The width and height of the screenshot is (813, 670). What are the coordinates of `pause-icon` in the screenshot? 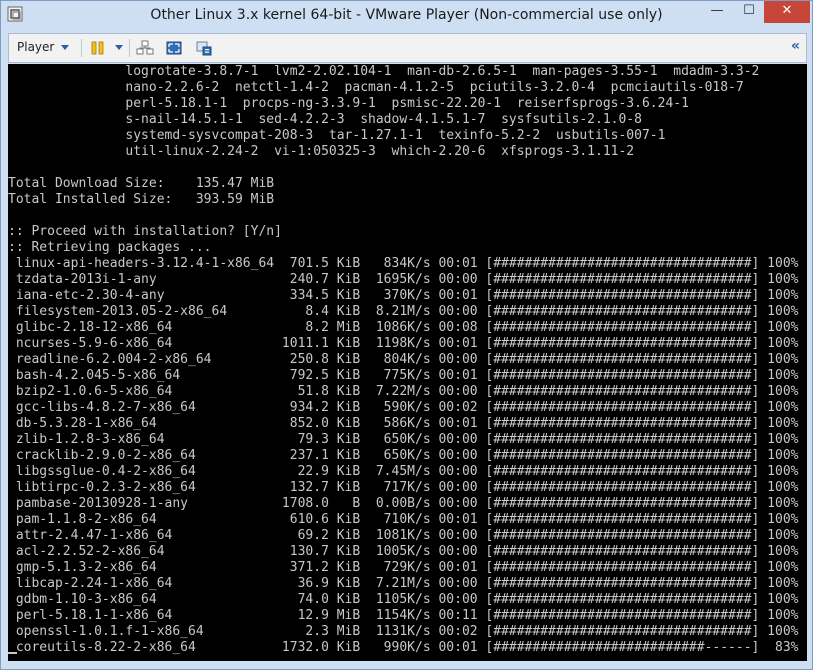 It's located at (98, 48).